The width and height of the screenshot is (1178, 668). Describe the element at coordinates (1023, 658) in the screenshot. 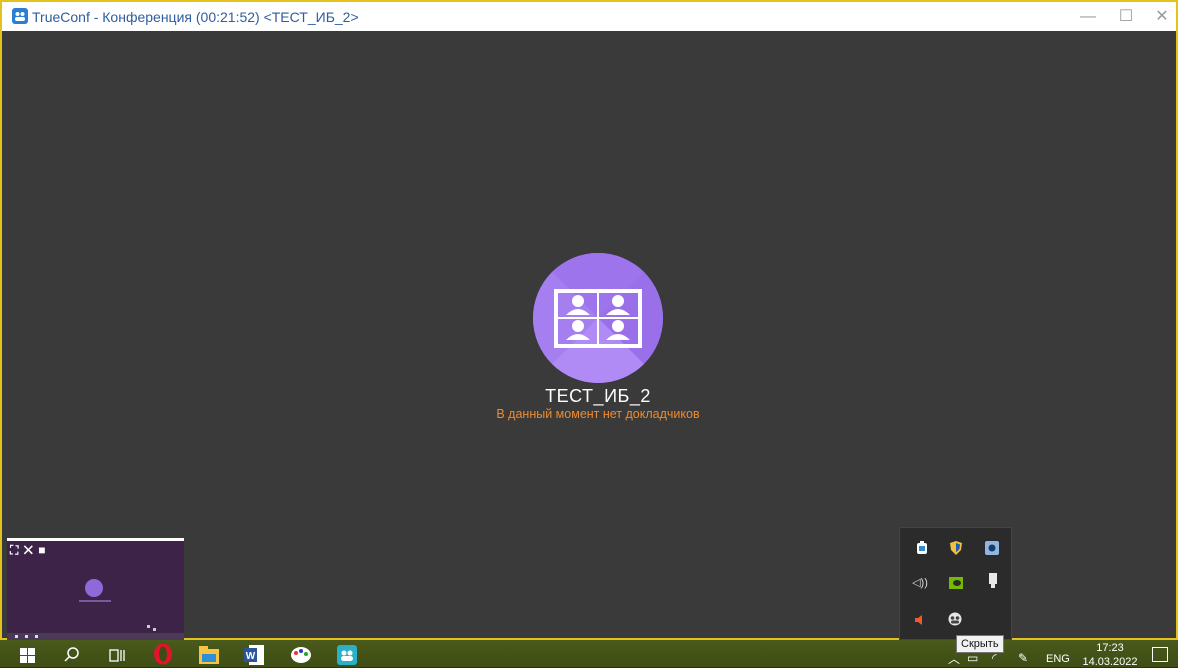

I see `pen-icon: ✎` at that location.